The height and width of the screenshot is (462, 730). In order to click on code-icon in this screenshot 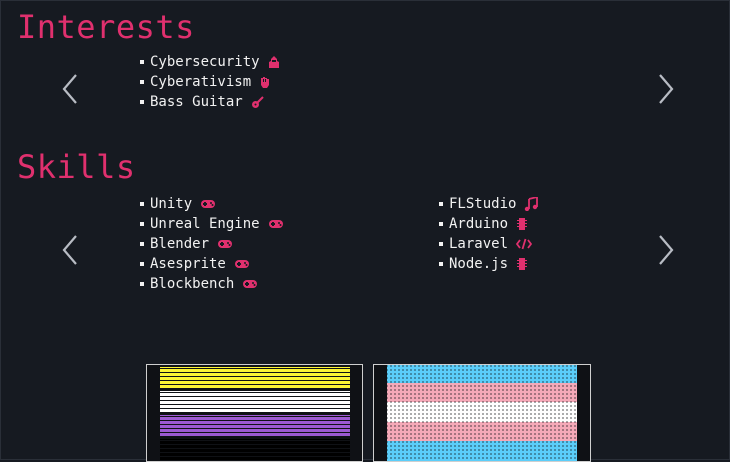, I will do `click(524, 244)`.